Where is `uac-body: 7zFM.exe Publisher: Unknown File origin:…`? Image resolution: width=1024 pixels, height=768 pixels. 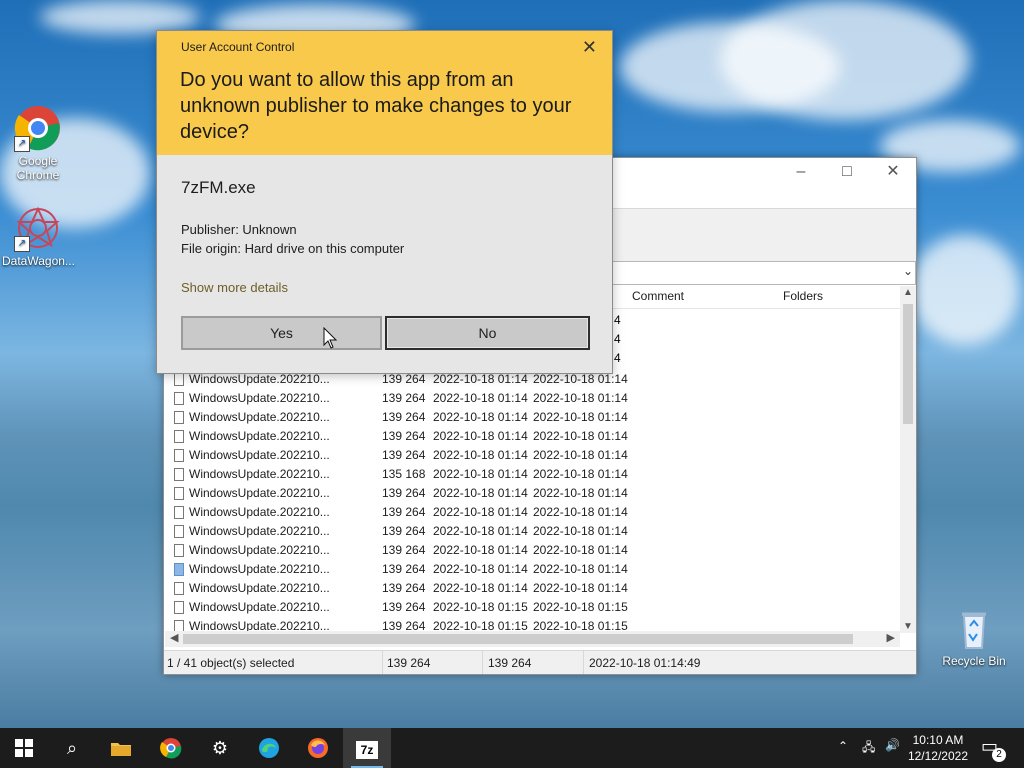
uac-body: 7zFM.exe Publisher: Unknown File origin:… is located at coordinates (384, 264).